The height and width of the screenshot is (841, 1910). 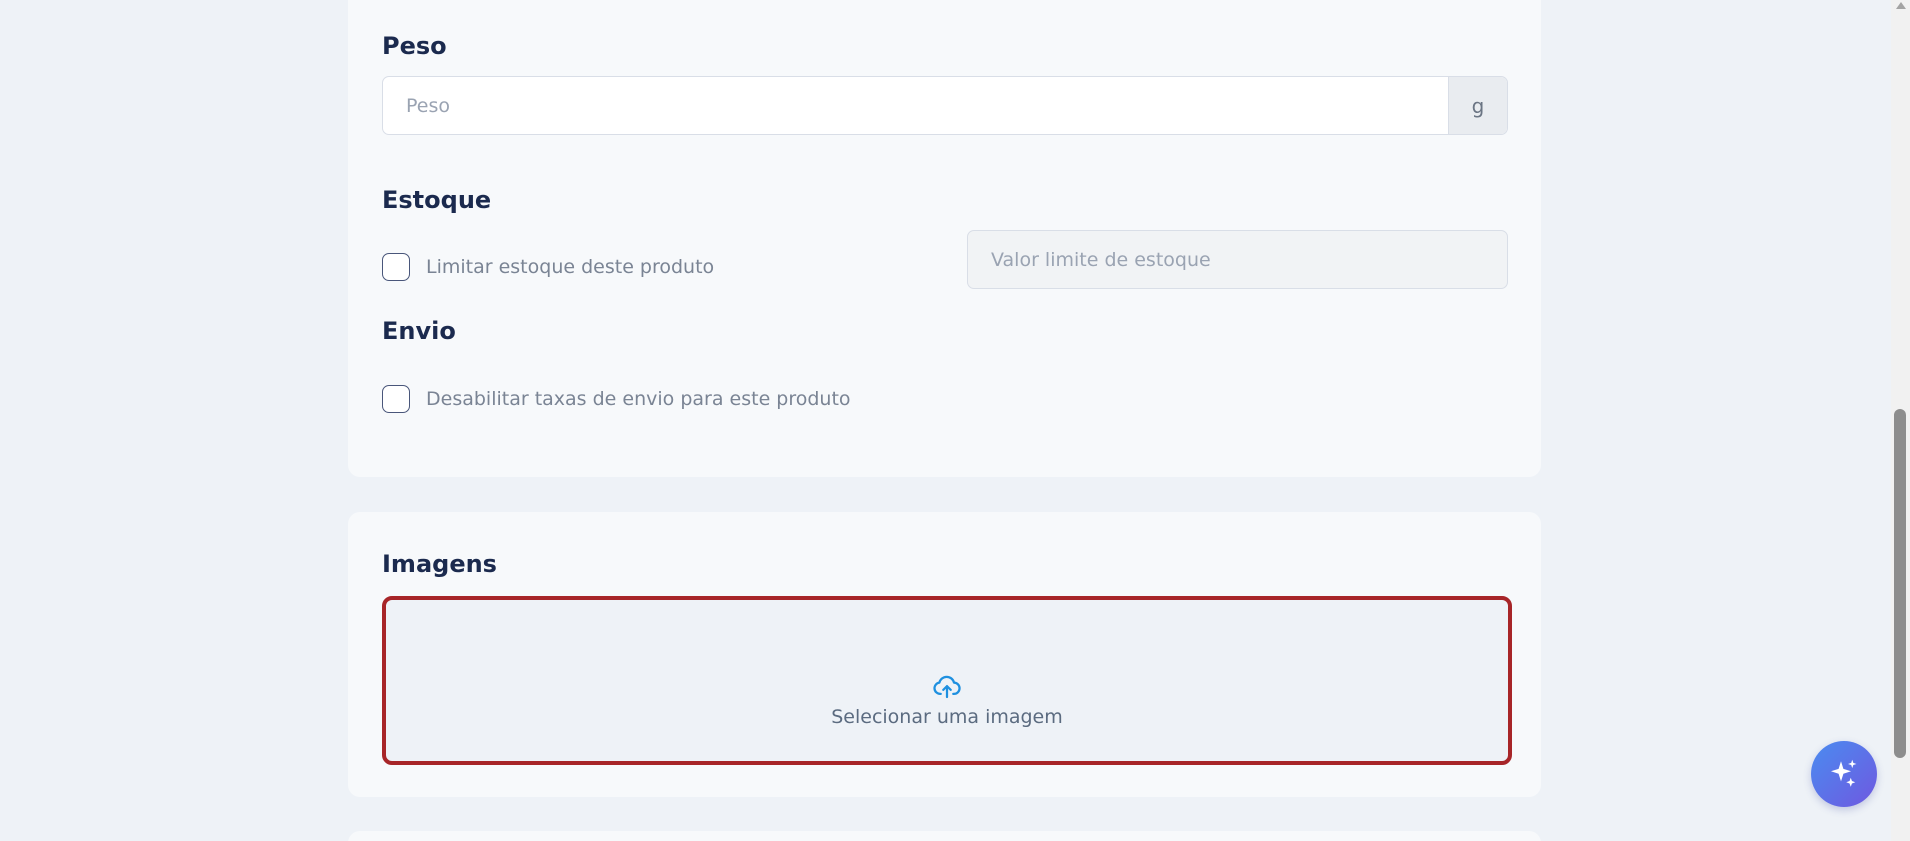 What do you see at coordinates (1900, 583) in the screenshot?
I see `scrollbar-thumb` at bounding box center [1900, 583].